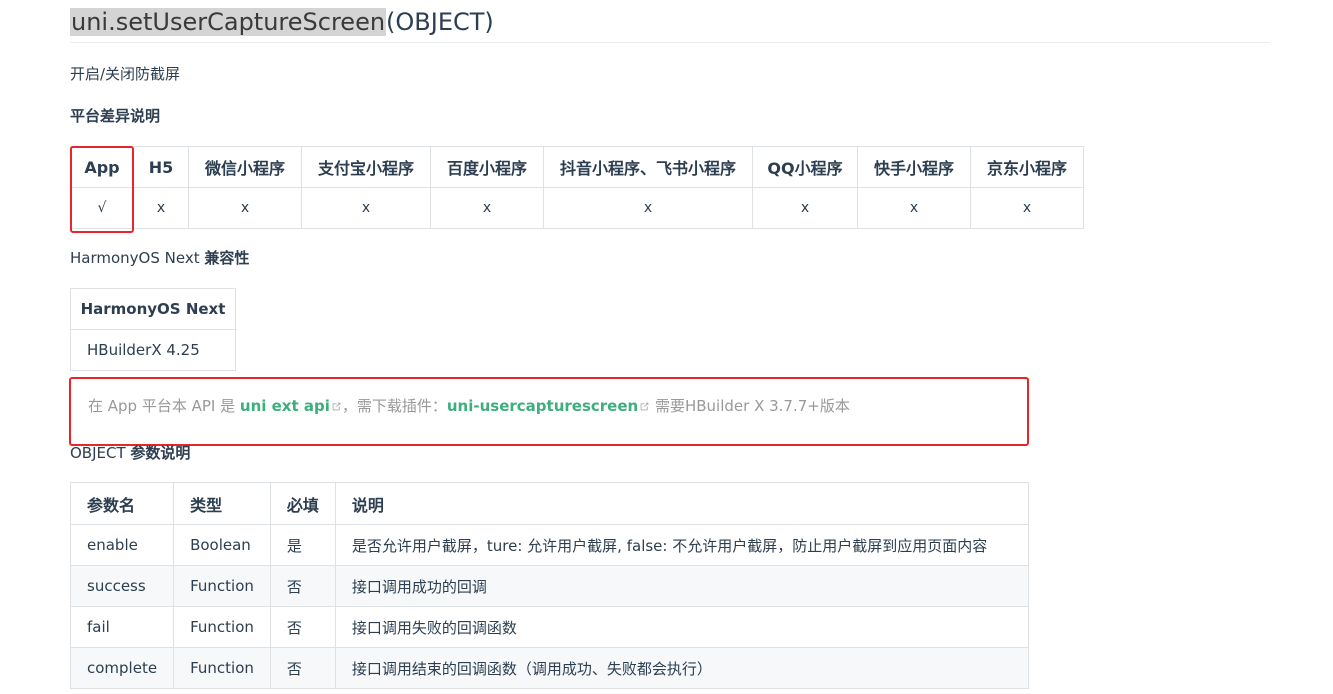 The image size is (1333, 694). I want to click on platform-header-qq: QQ小程序, so click(805, 167).